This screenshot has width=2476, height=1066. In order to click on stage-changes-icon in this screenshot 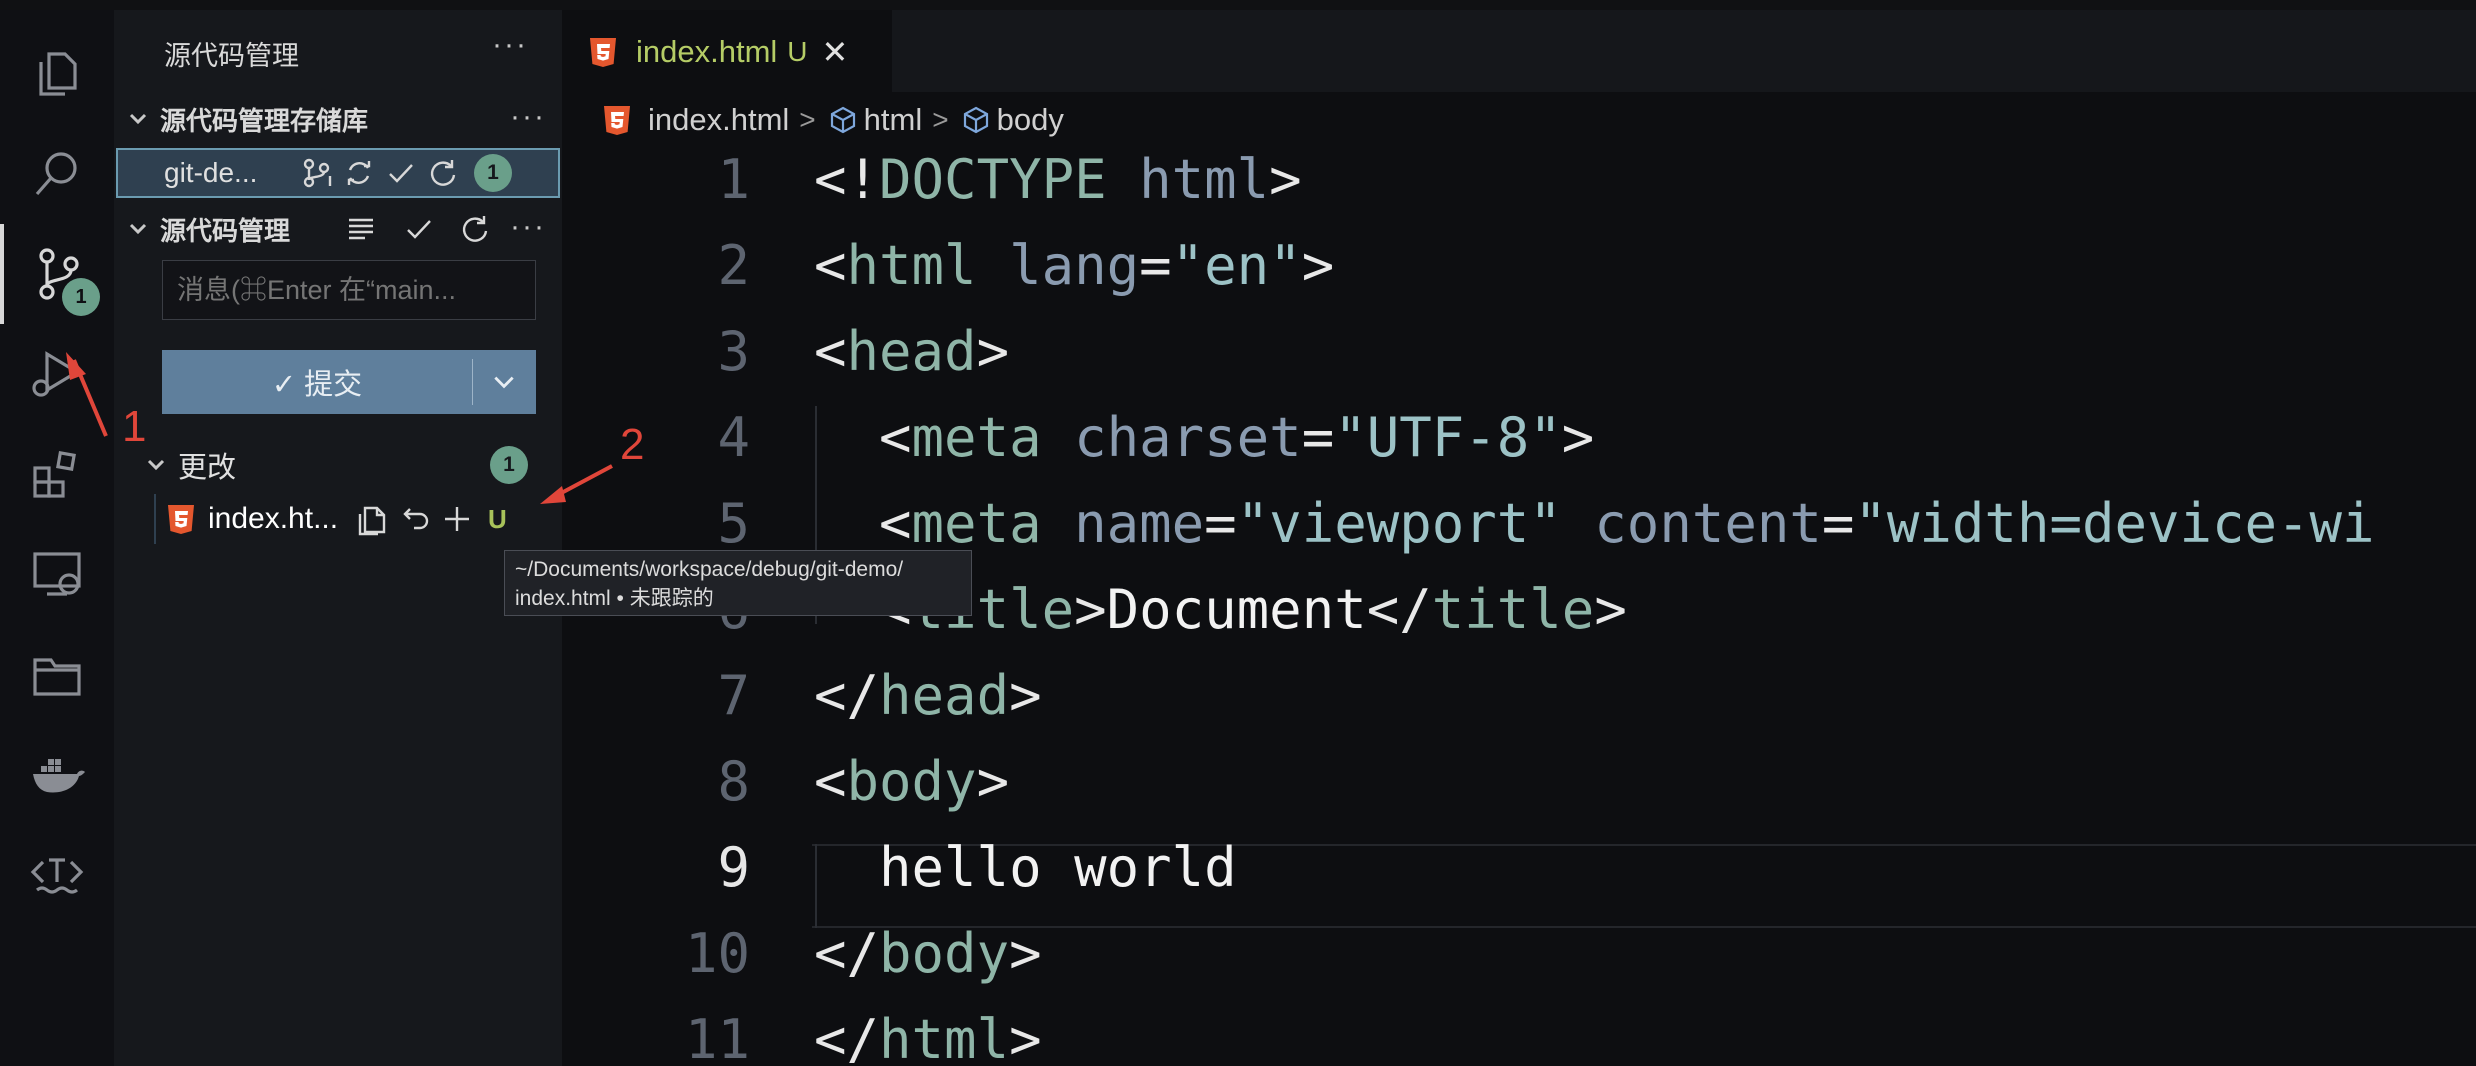, I will do `click(457, 519)`.